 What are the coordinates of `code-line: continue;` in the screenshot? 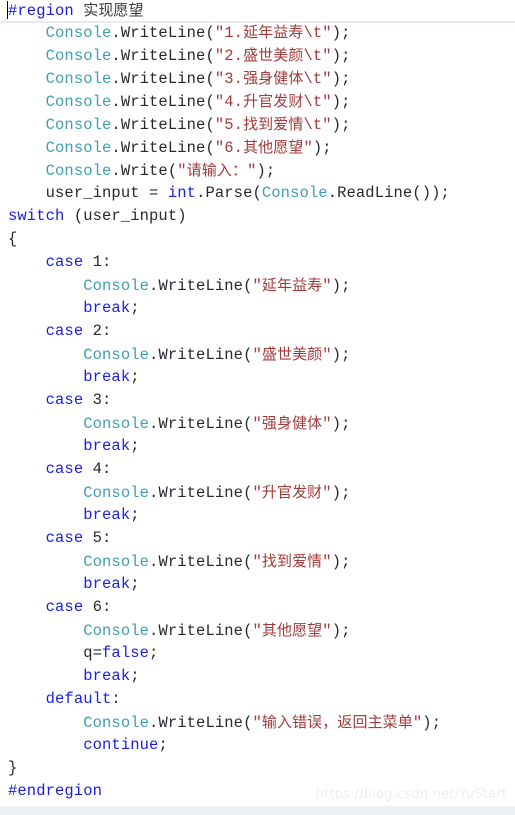 It's located at (257, 745).